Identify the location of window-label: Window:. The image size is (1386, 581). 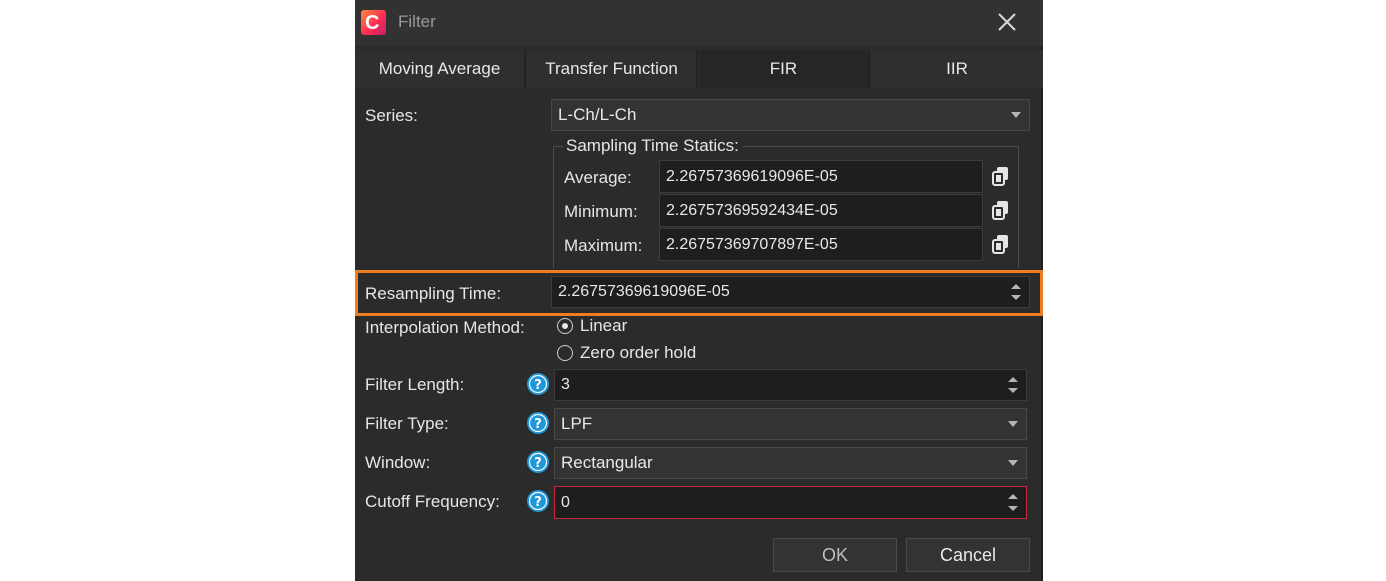
(398, 462).